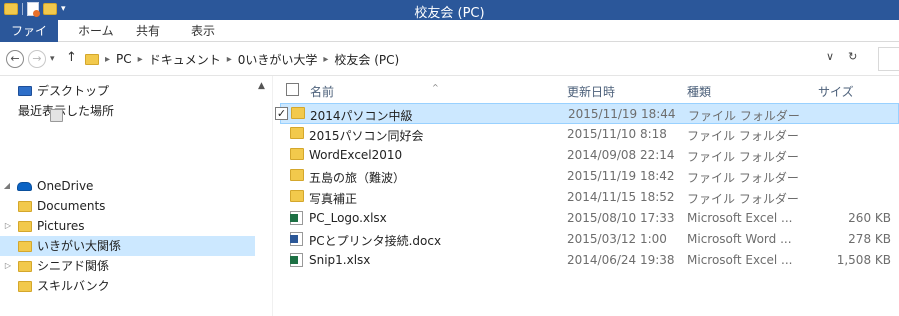  What do you see at coordinates (127, 226) in the screenshot?
I see `sidebar-item-pictures: ▷ Pictures` at bounding box center [127, 226].